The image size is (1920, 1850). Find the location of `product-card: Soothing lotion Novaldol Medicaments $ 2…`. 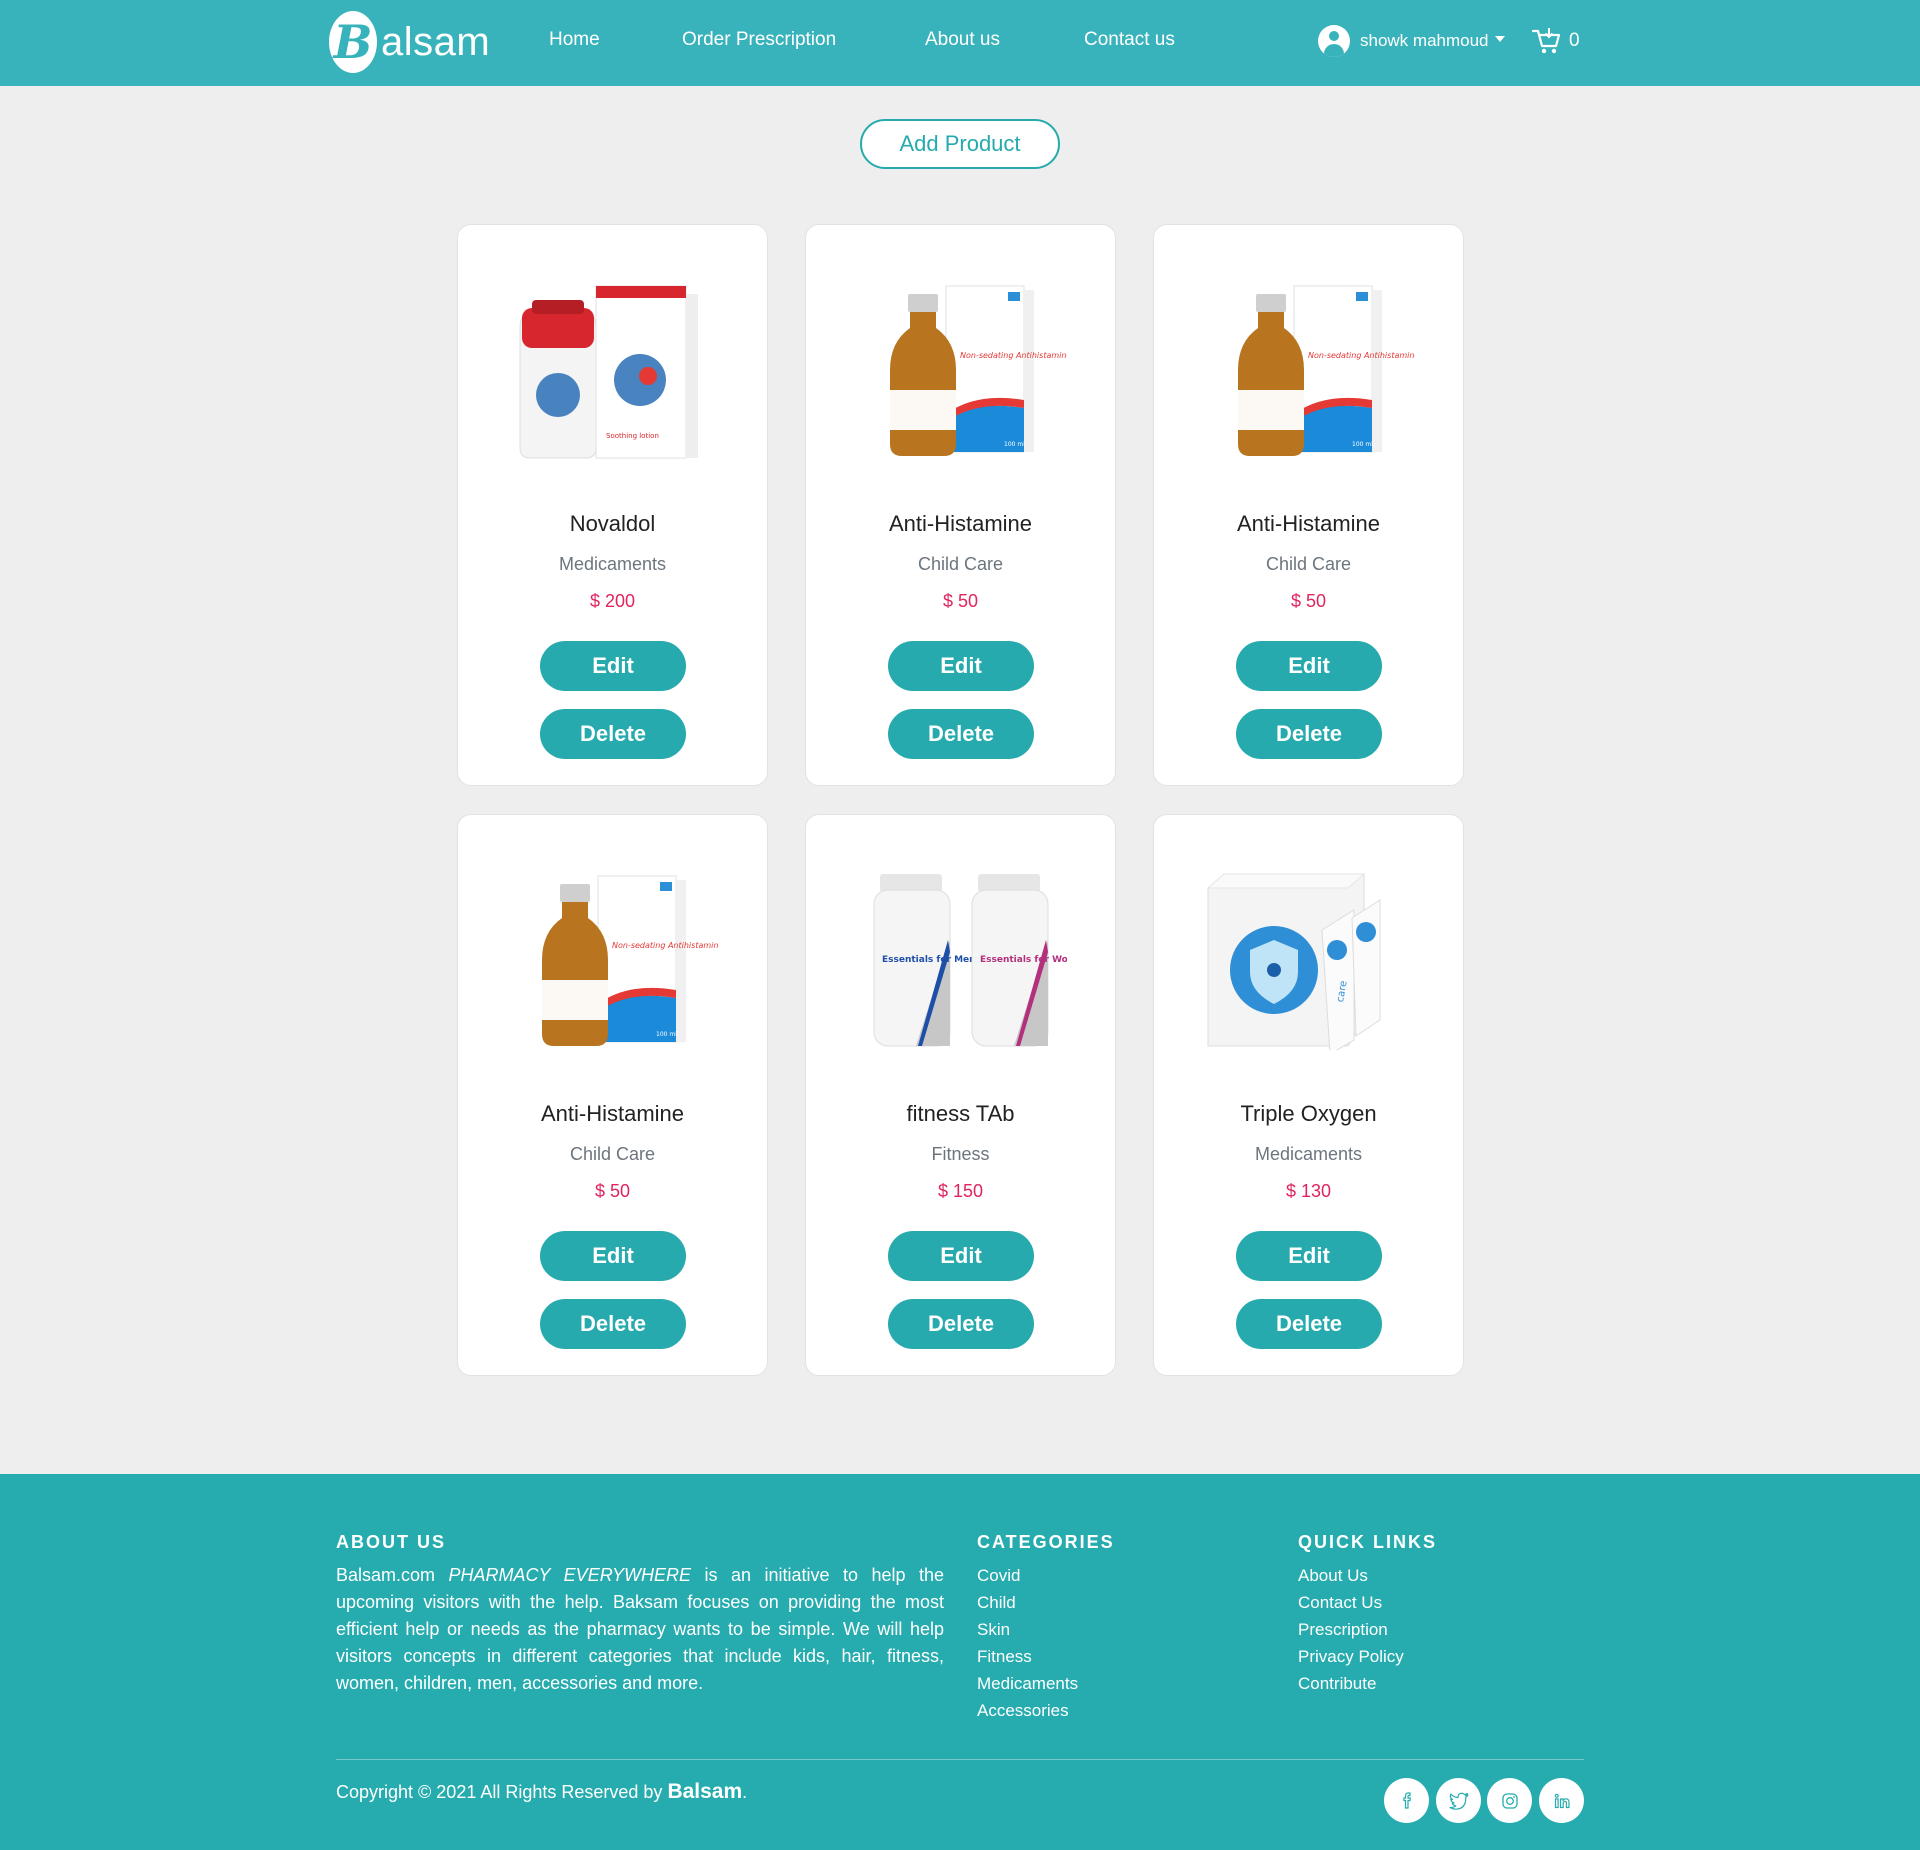

product-card: Soothing lotion Novaldol Medicaments $ 2… is located at coordinates (612, 505).